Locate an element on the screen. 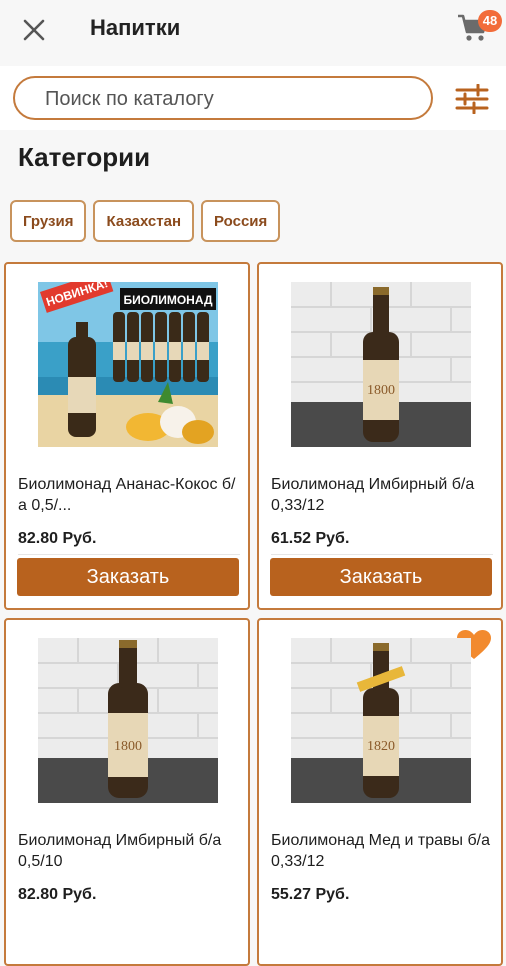  filter-button is located at coordinates (472, 99).